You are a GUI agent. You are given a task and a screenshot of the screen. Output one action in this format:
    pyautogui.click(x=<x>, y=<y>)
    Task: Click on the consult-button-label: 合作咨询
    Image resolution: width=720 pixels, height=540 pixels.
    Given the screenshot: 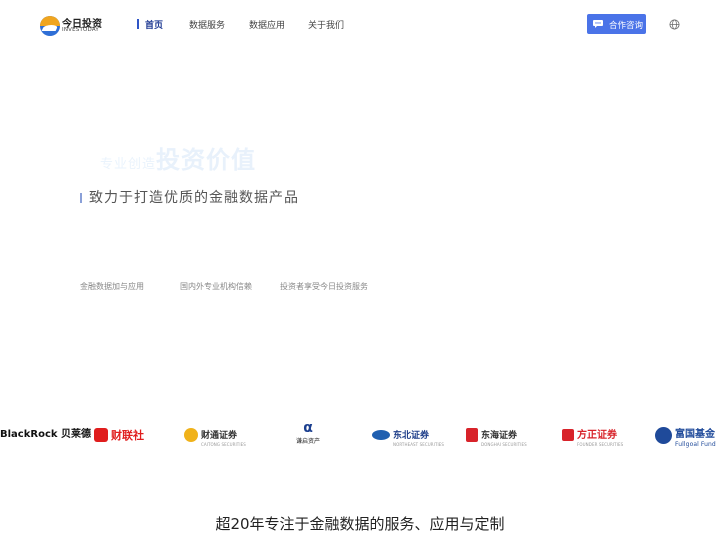 What is the action you would take?
    pyautogui.click(x=626, y=26)
    